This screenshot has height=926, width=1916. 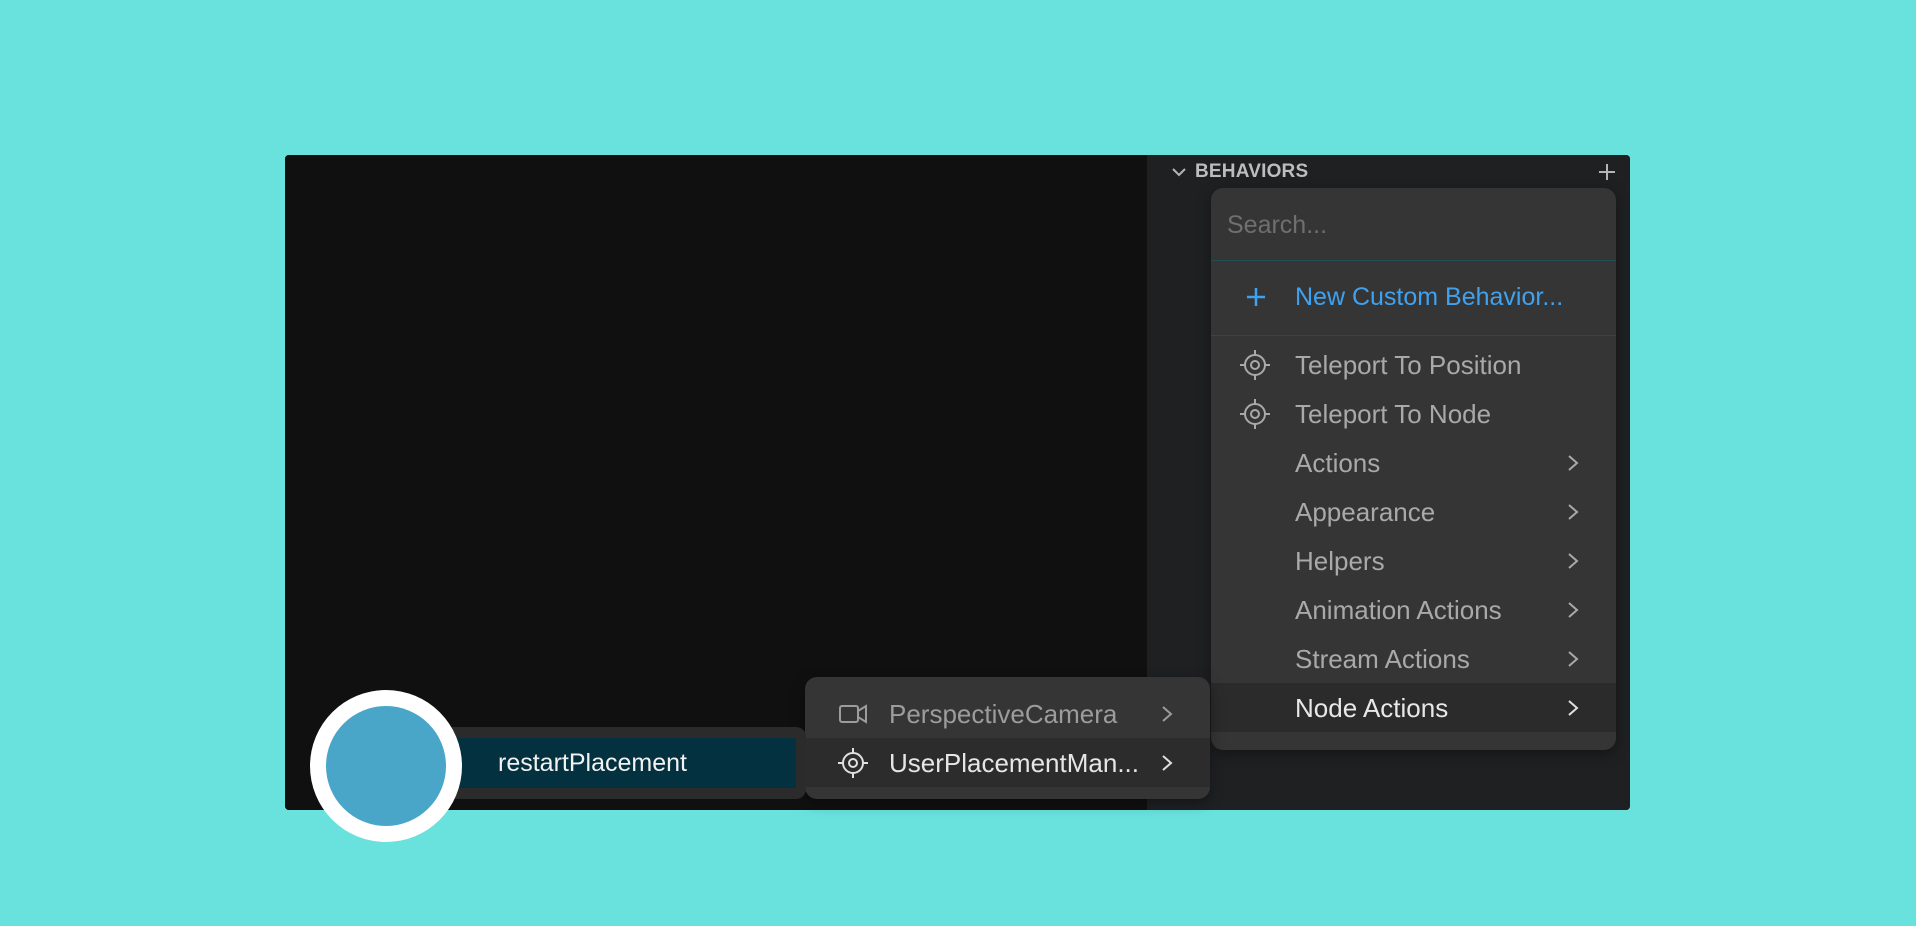 I want to click on menu-item-label: Teleport To Node, so click(x=1393, y=414).